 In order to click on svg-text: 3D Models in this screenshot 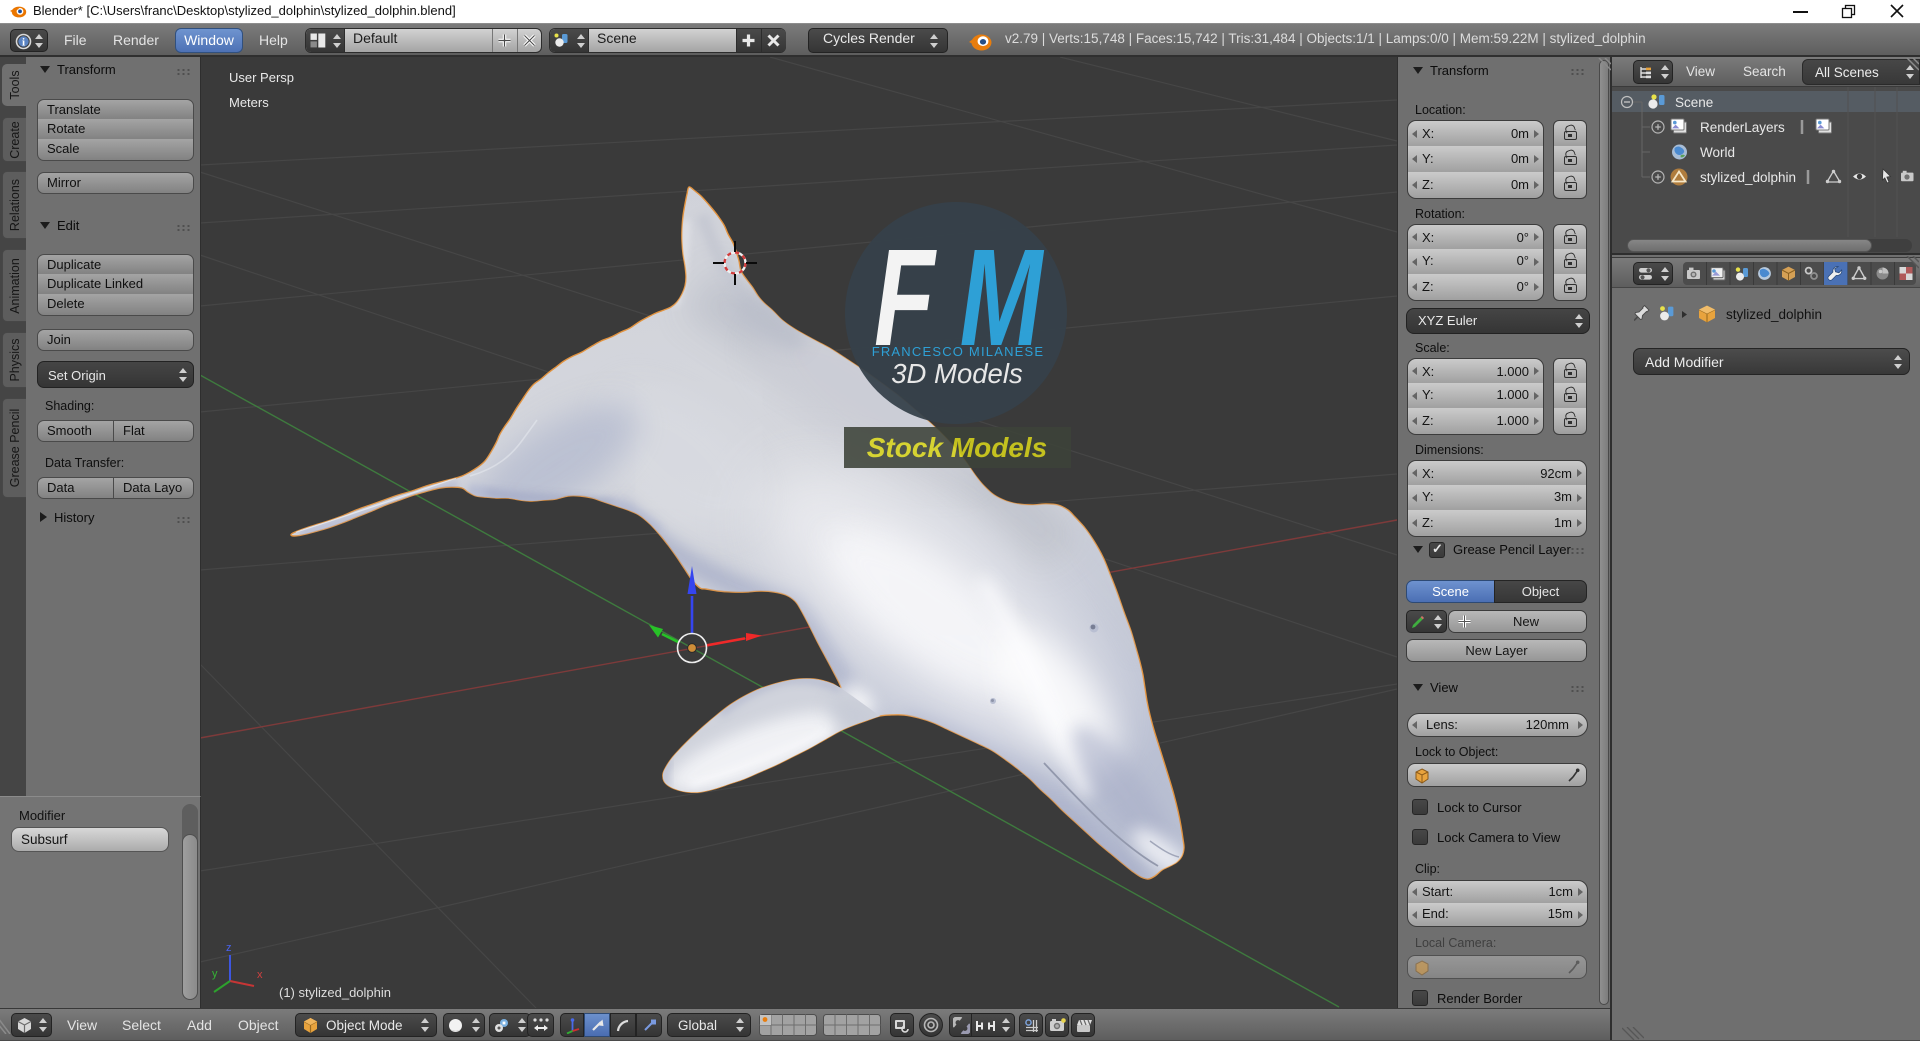, I will do `click(957, 373)`.